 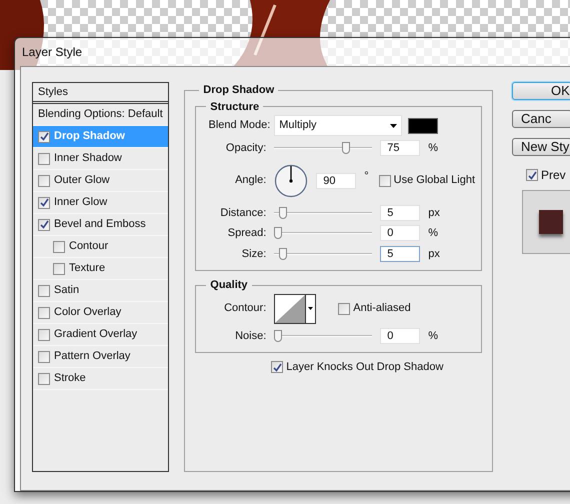 What do you see at coordinates (100, 203) in the screenshot?
I see `style-list-item: Inner Glow` at bounding box center [100, 203].